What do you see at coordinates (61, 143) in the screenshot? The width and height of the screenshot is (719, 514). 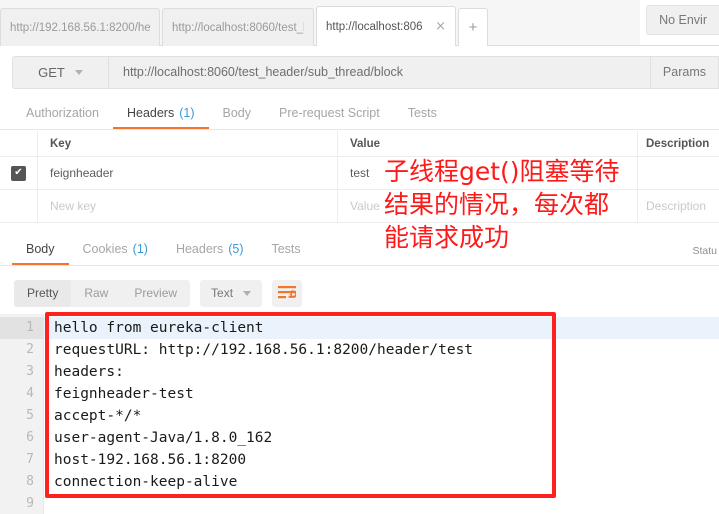 I see `column-key-label: Key` at bounding box center [61, 143].